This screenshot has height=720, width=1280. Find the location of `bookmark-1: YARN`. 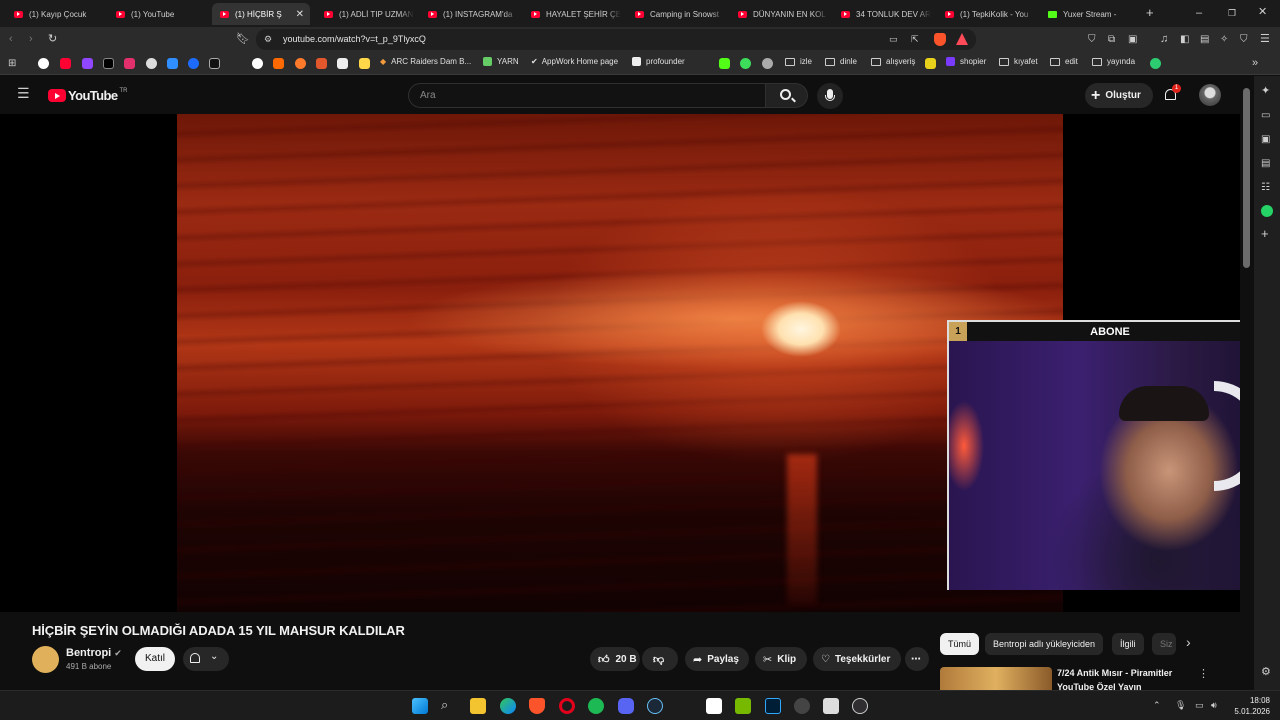

bookmark-1: YARN is located at coordinates (501, 61).